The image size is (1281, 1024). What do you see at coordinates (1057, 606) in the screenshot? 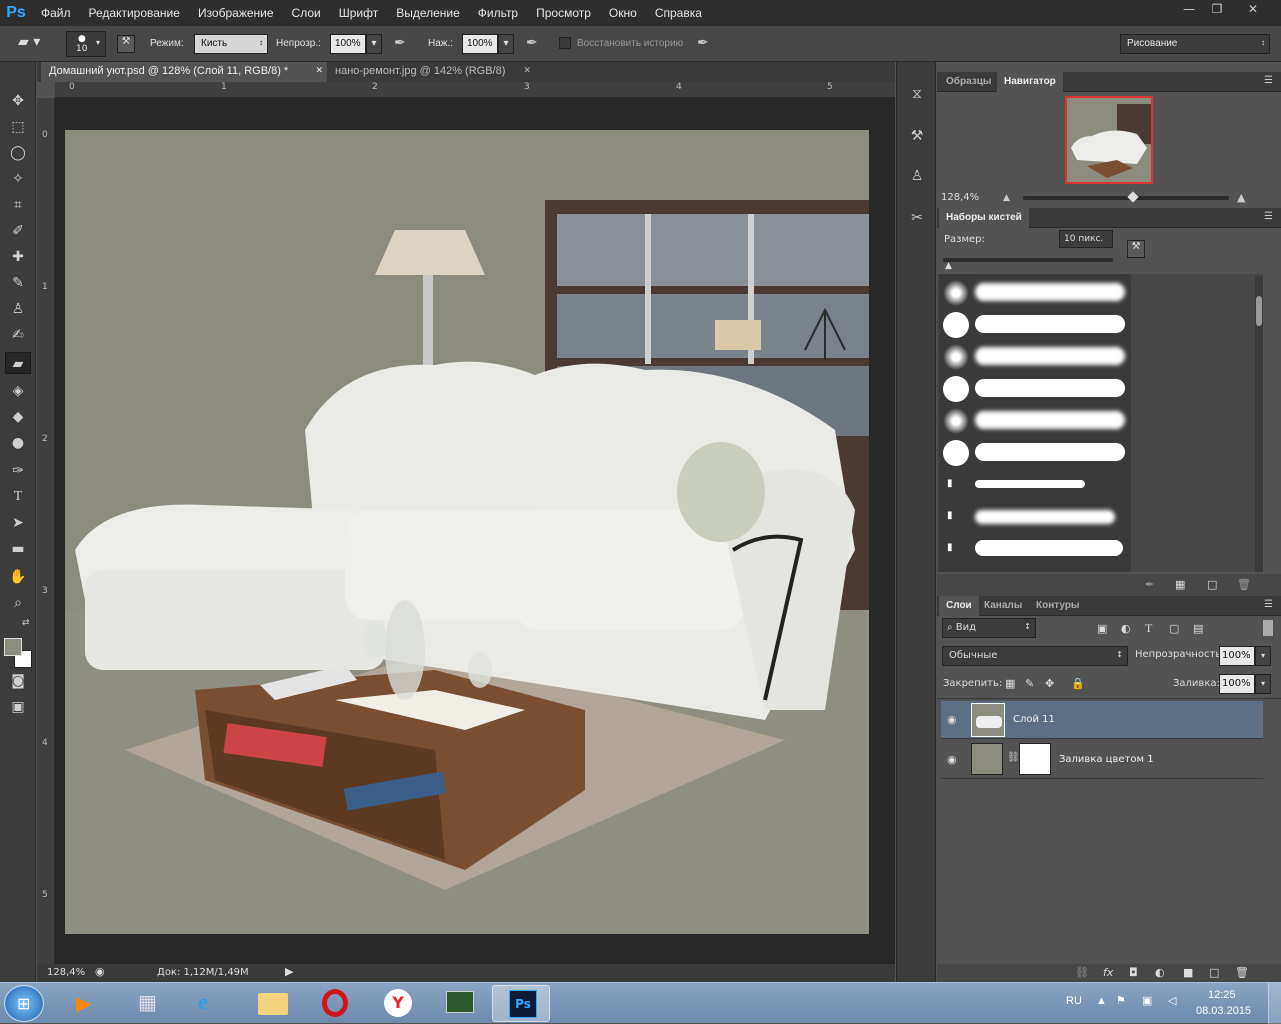
I see `tab-paths: Контуры` at bounding box center [1057, 606].